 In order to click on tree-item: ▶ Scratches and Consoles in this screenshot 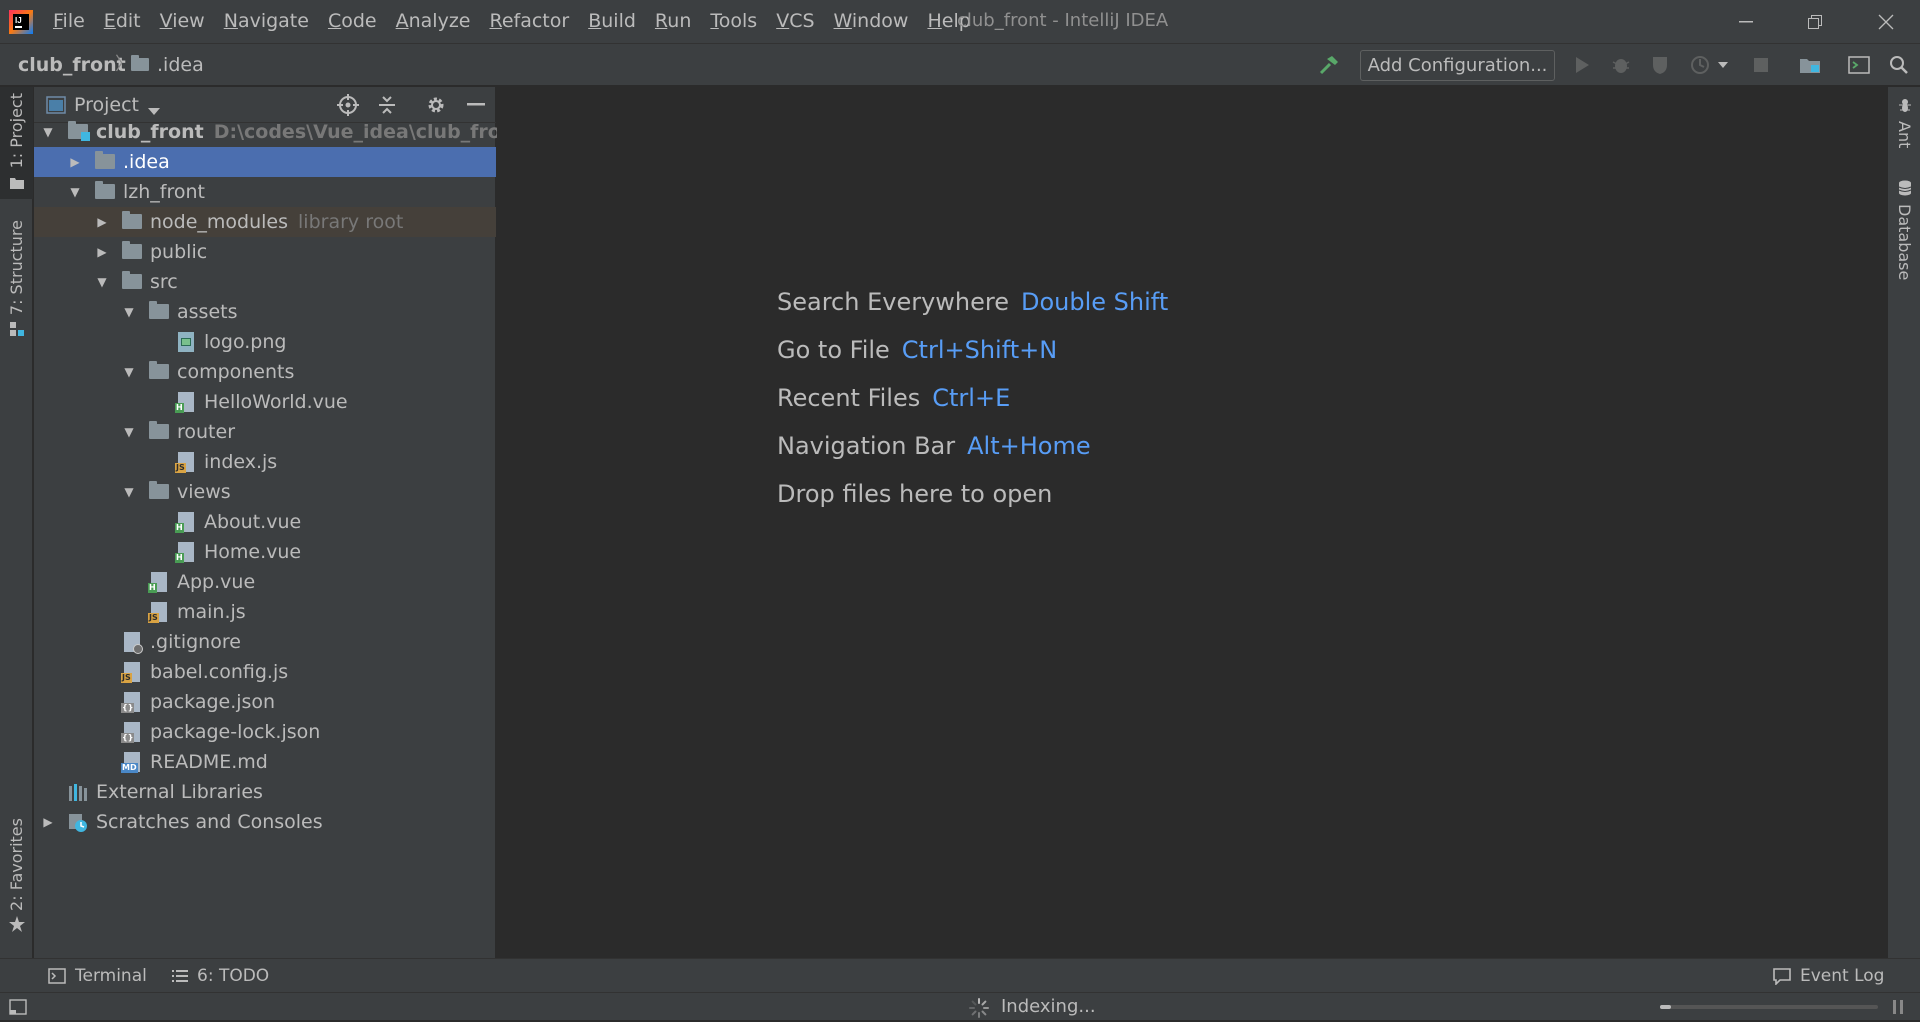, I will do `click(265, 822)`.